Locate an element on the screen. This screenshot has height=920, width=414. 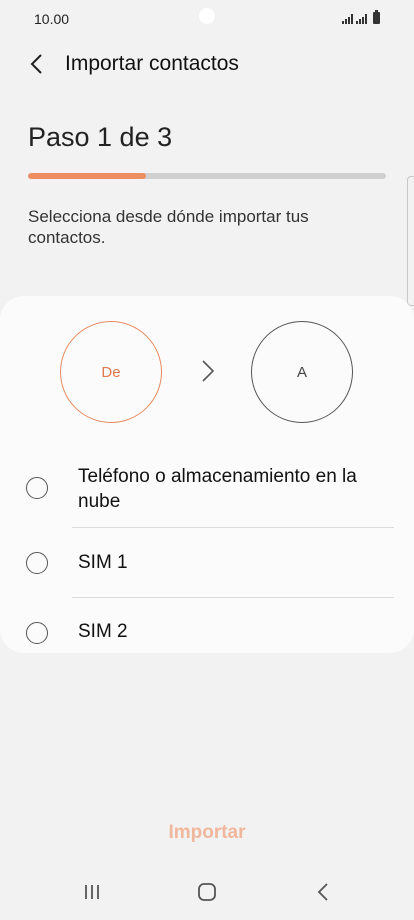
import-button: Importar is located at coordinates (207, 833).